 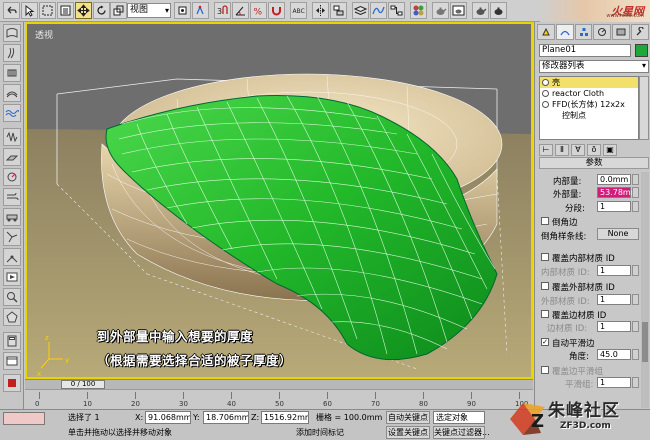 I want to click on render-setup-button, so click(x=440, y=10).